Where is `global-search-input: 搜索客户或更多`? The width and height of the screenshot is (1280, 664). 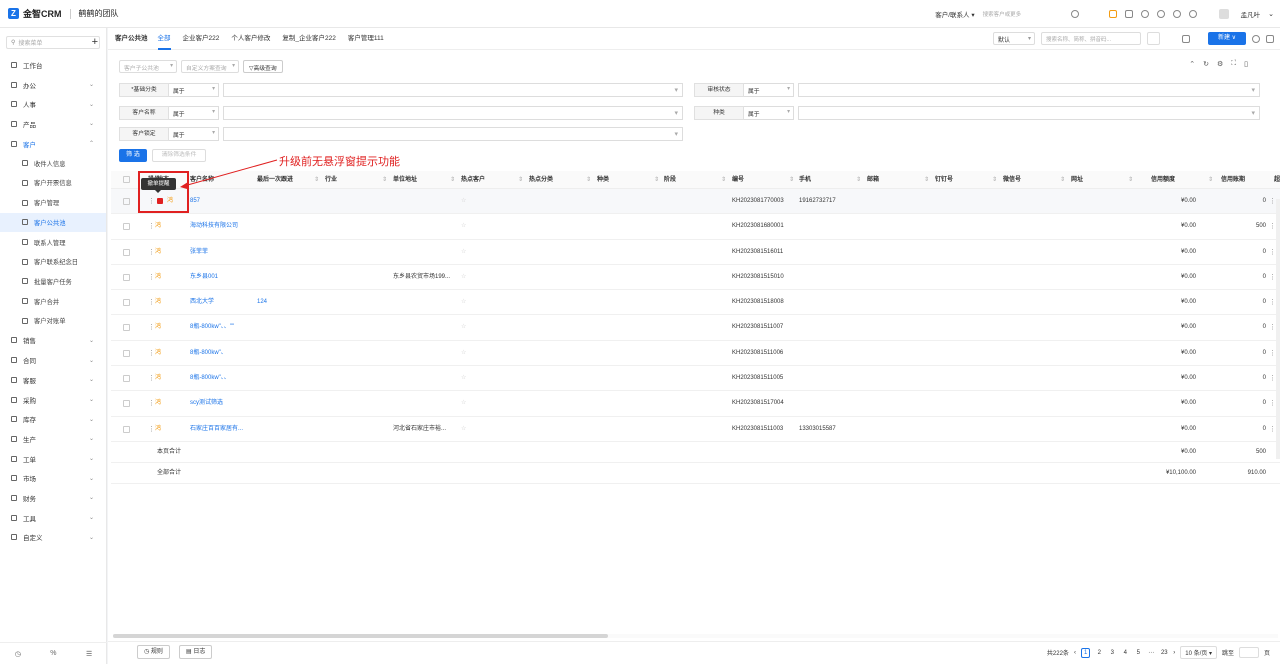
global-search-input: 搜索客户或更多 is located at coordinates (1023, 14).